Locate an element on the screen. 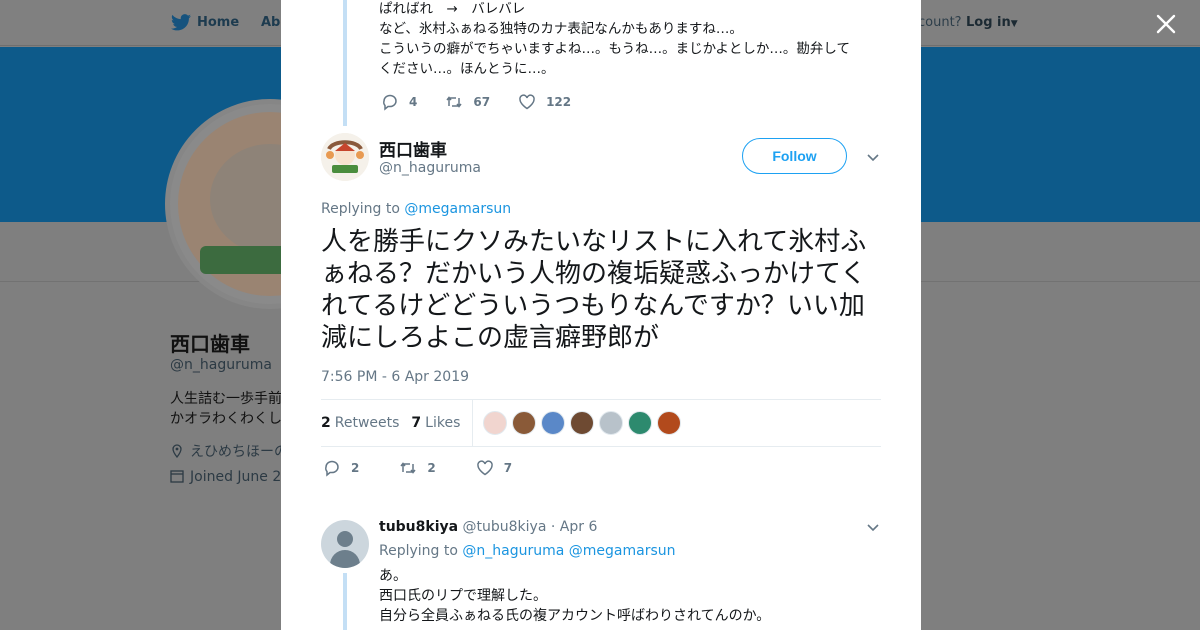 Image resolution: width=1200 pixels, height=630 pixels. reply-action: 4 is located at coordinates (399, 102).